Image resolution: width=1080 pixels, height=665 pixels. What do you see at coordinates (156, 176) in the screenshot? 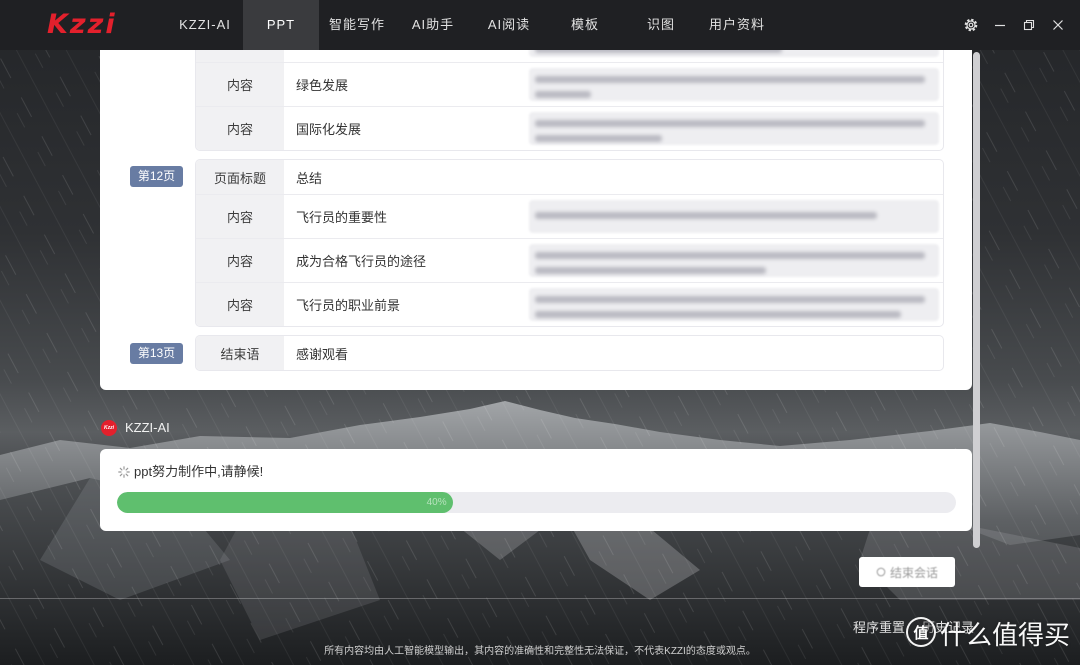
I see `page-badge: 第12页` at bounding box center [156, 176].